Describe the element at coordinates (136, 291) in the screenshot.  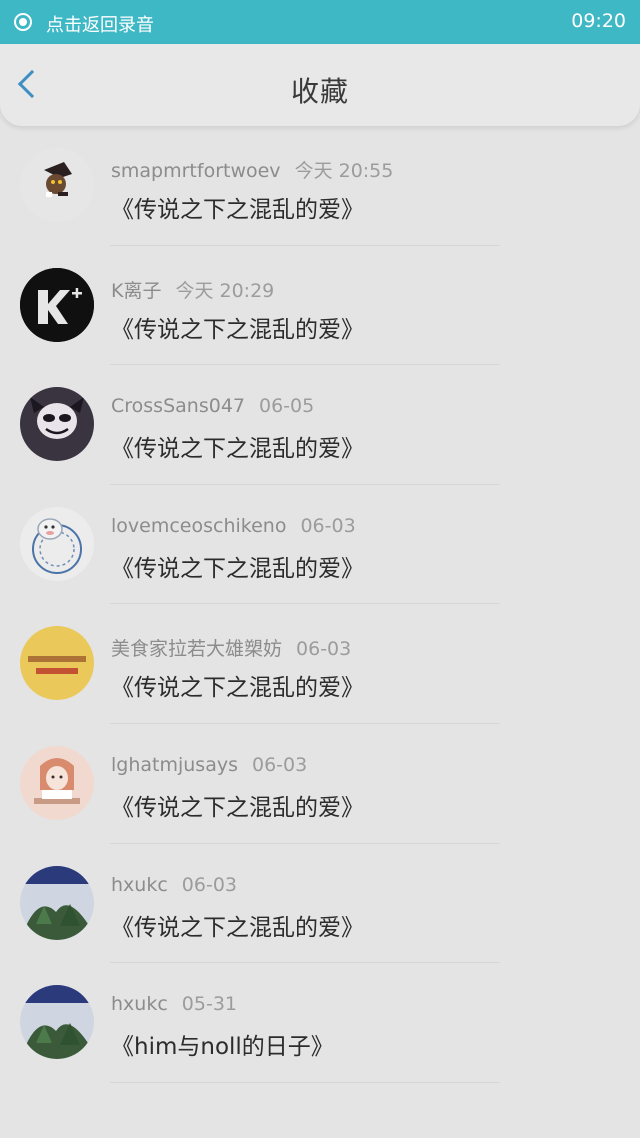
I see `username: K离子` at that location.